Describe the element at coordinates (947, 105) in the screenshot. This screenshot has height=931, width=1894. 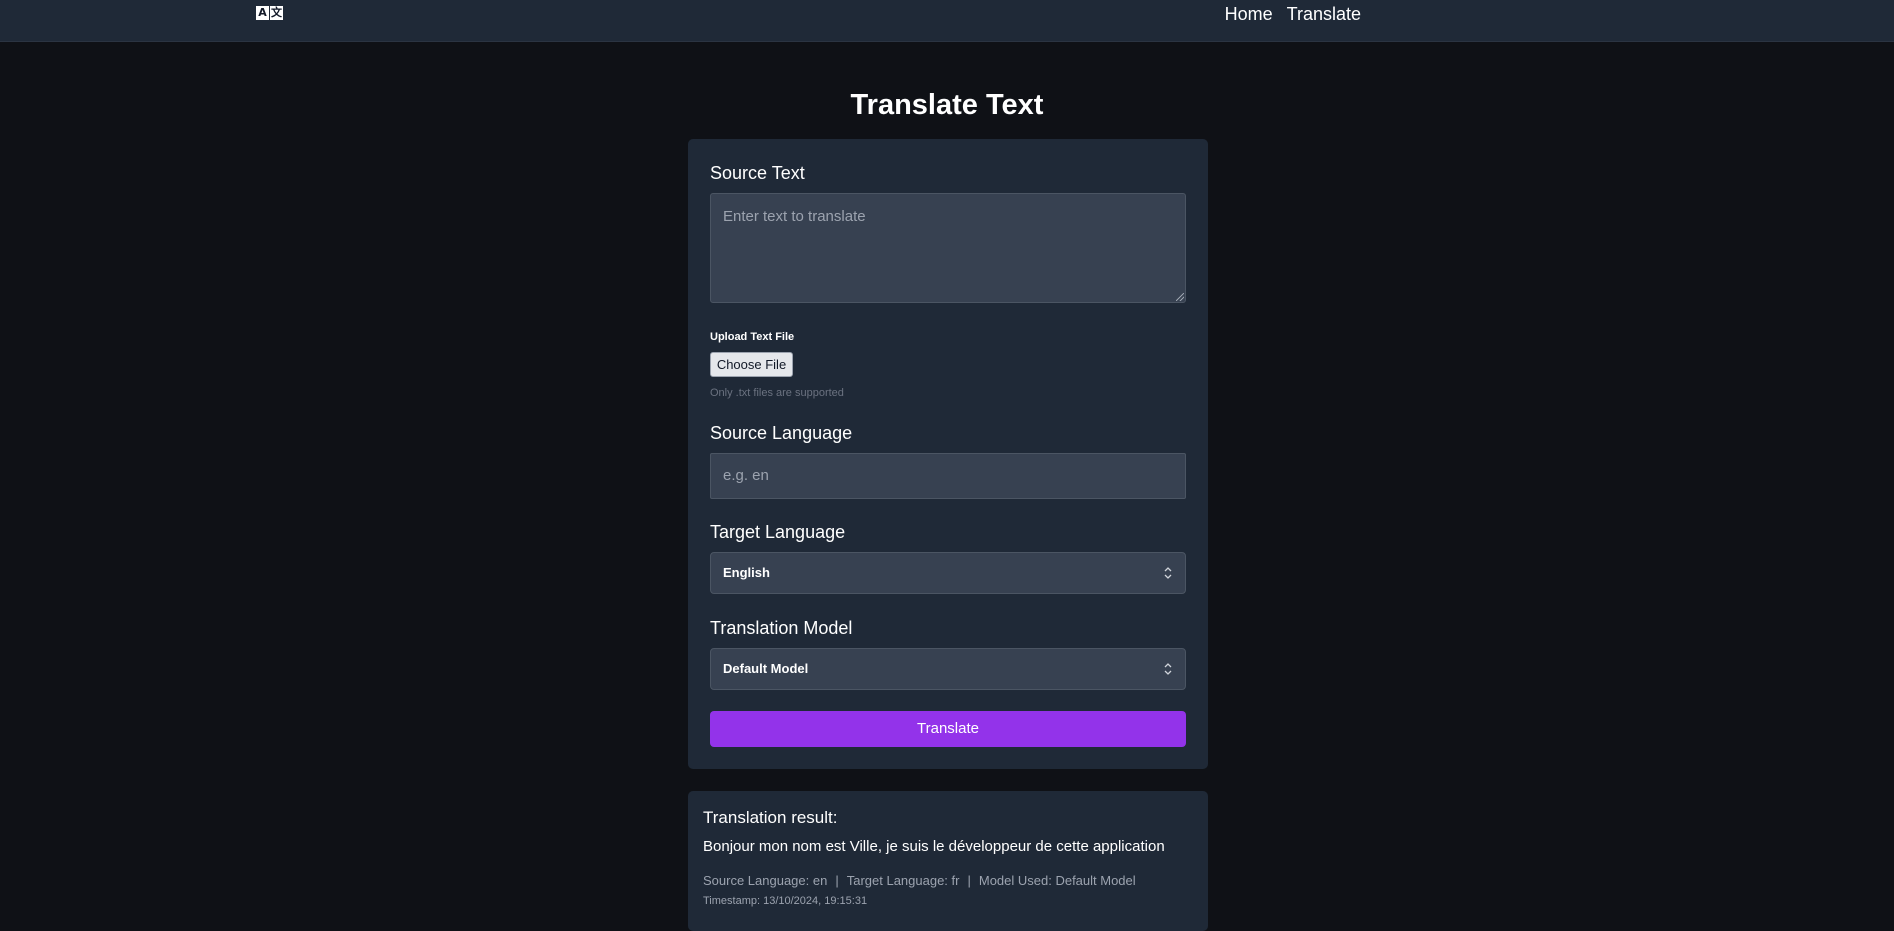
I see `page-title: Translate Text` at that location.